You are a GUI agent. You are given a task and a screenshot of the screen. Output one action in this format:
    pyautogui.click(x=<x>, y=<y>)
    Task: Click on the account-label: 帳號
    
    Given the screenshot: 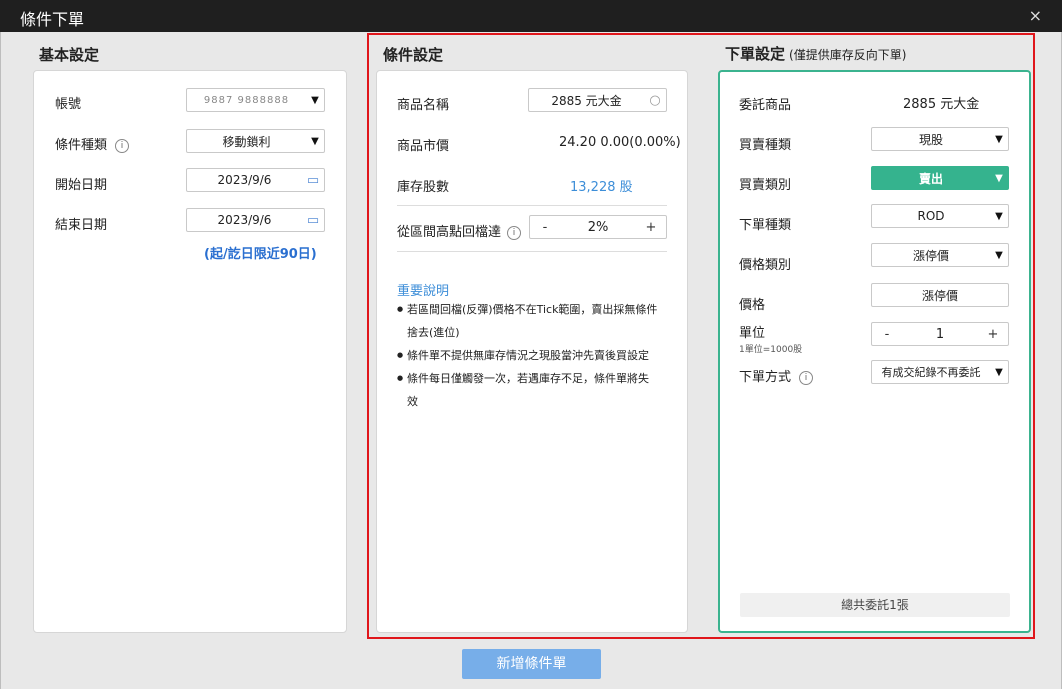 What is the action you would take?
    pyautogui.click(x=68, y=104)
    